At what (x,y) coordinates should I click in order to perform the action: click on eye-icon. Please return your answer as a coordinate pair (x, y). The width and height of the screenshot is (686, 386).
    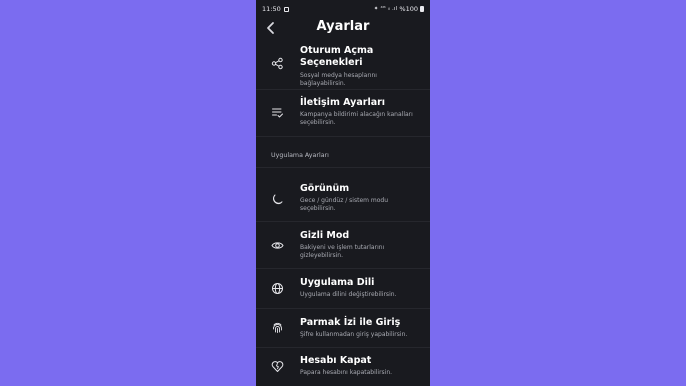
    Looking at the image, I should click on (277, 245).